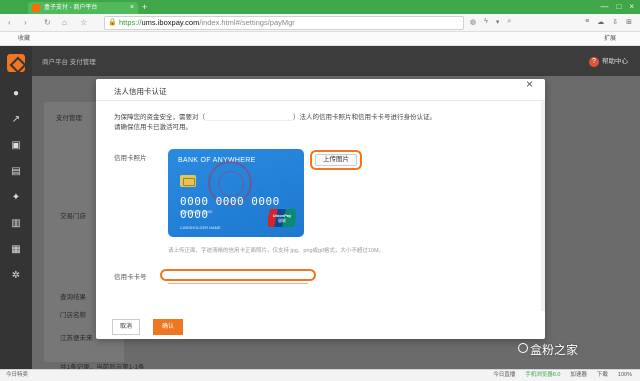  I want to click on card-sub: 0000 VALID 00/00, so click(196, 211).